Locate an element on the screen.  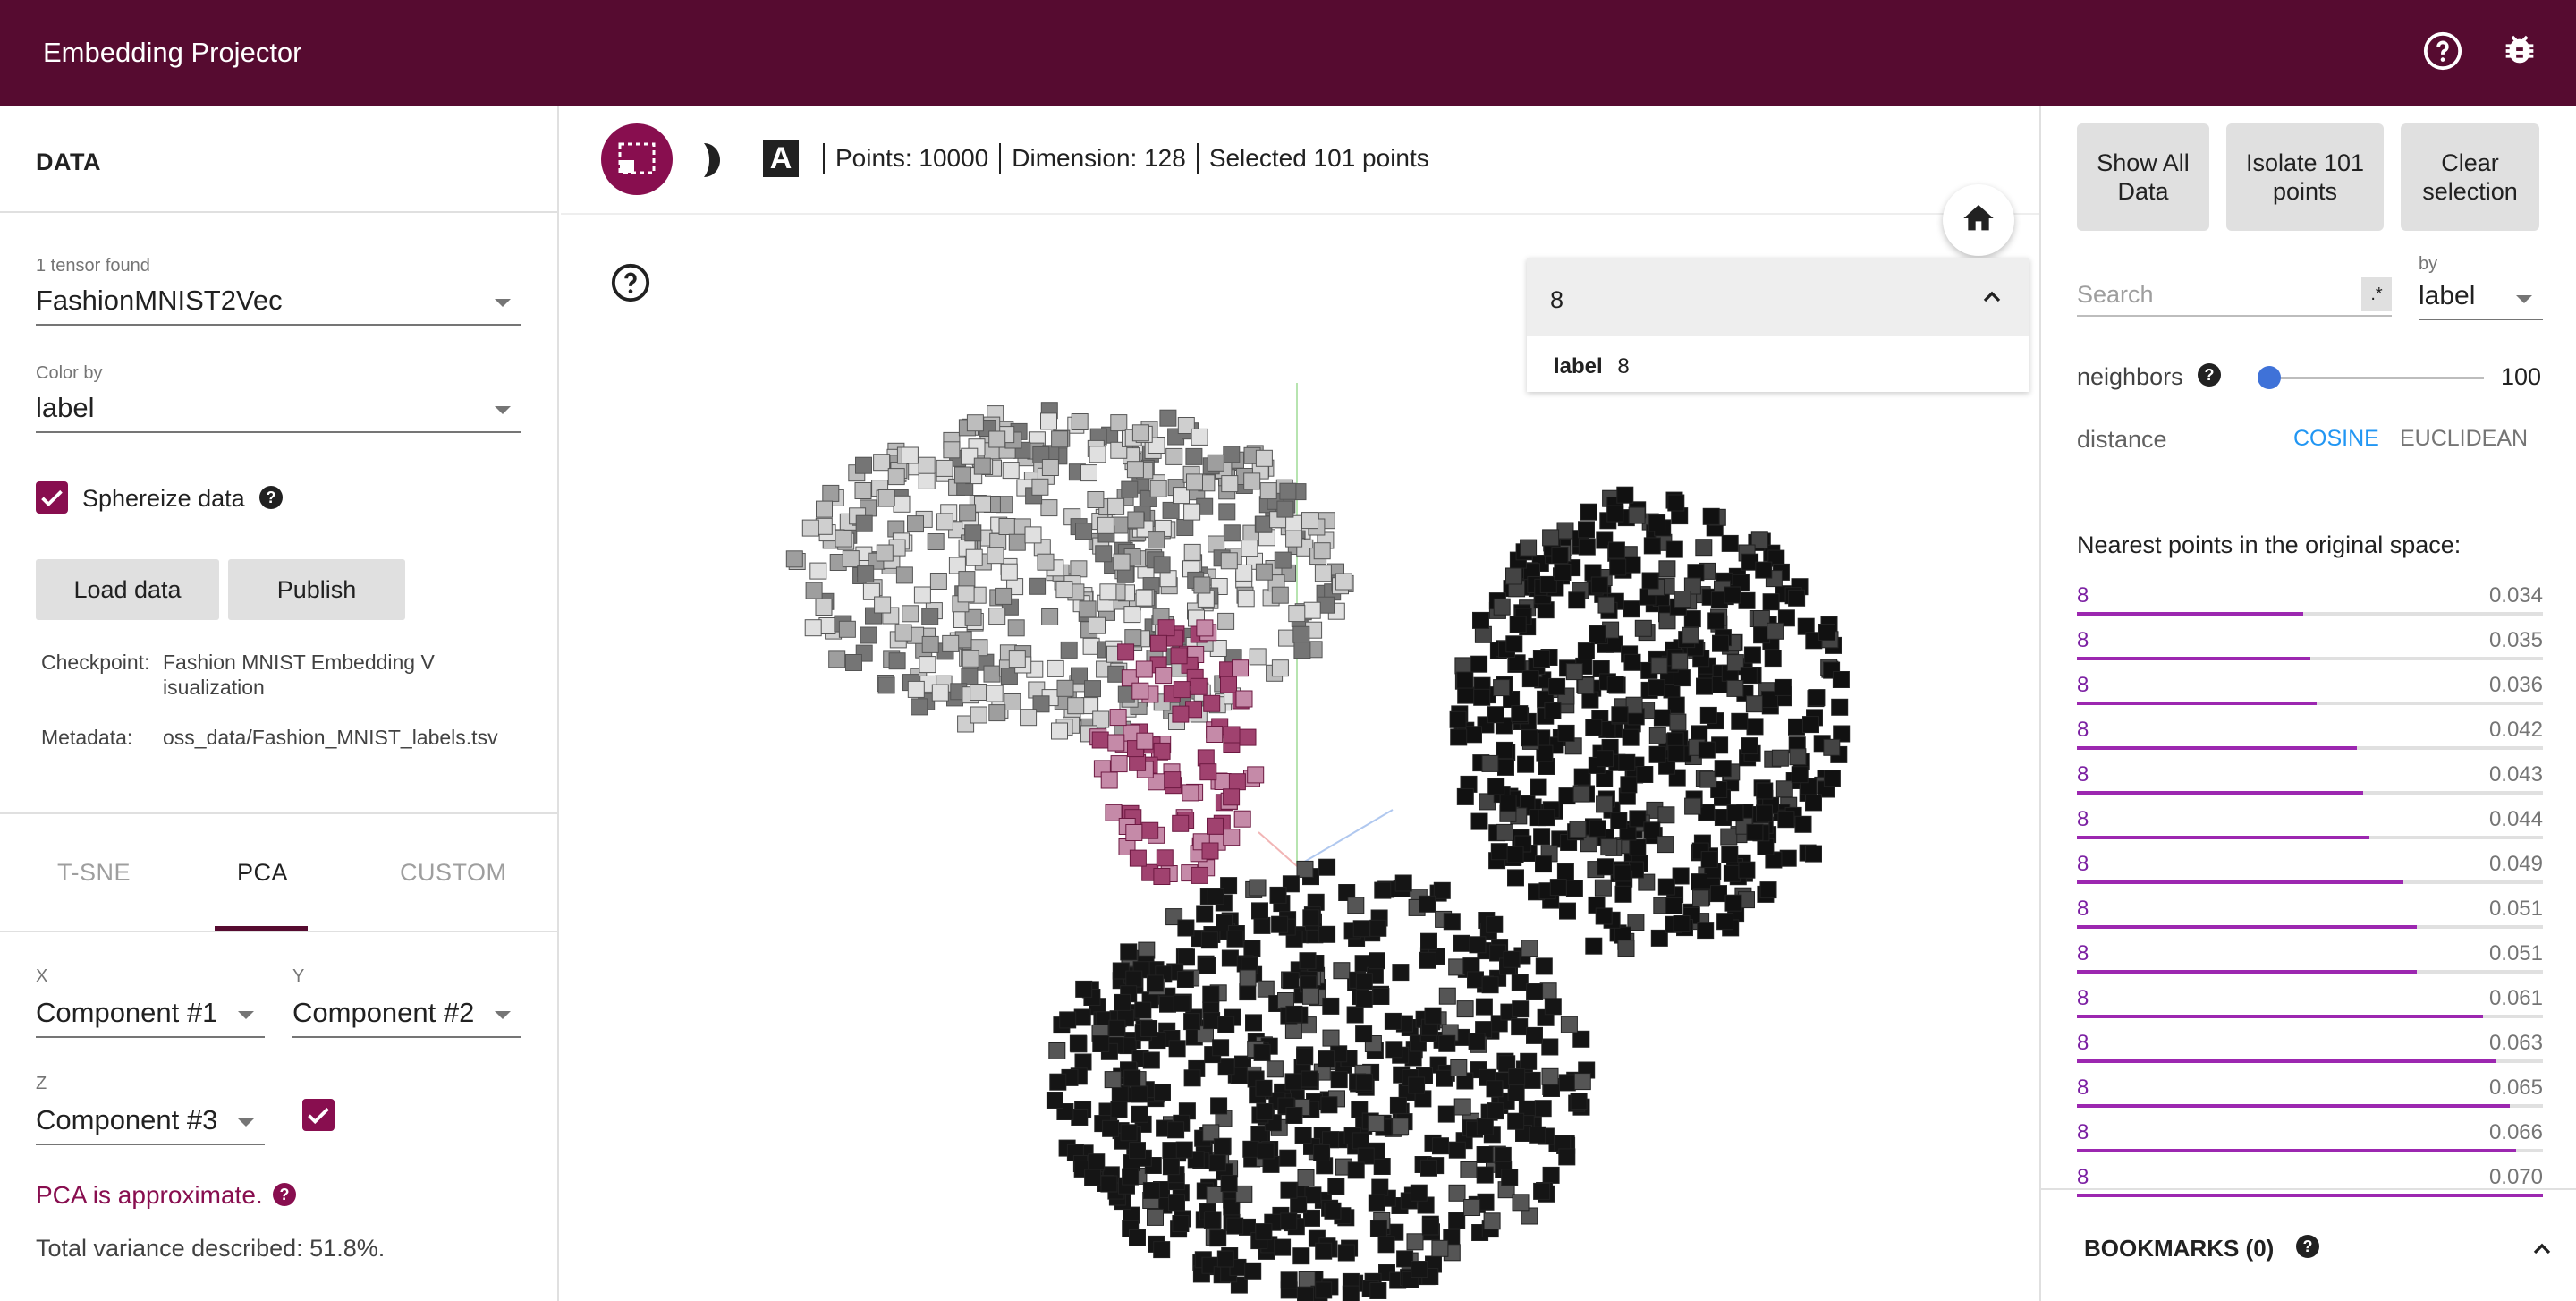
distance-cosine-option: COSINE is located at coordinates (2336, 439).